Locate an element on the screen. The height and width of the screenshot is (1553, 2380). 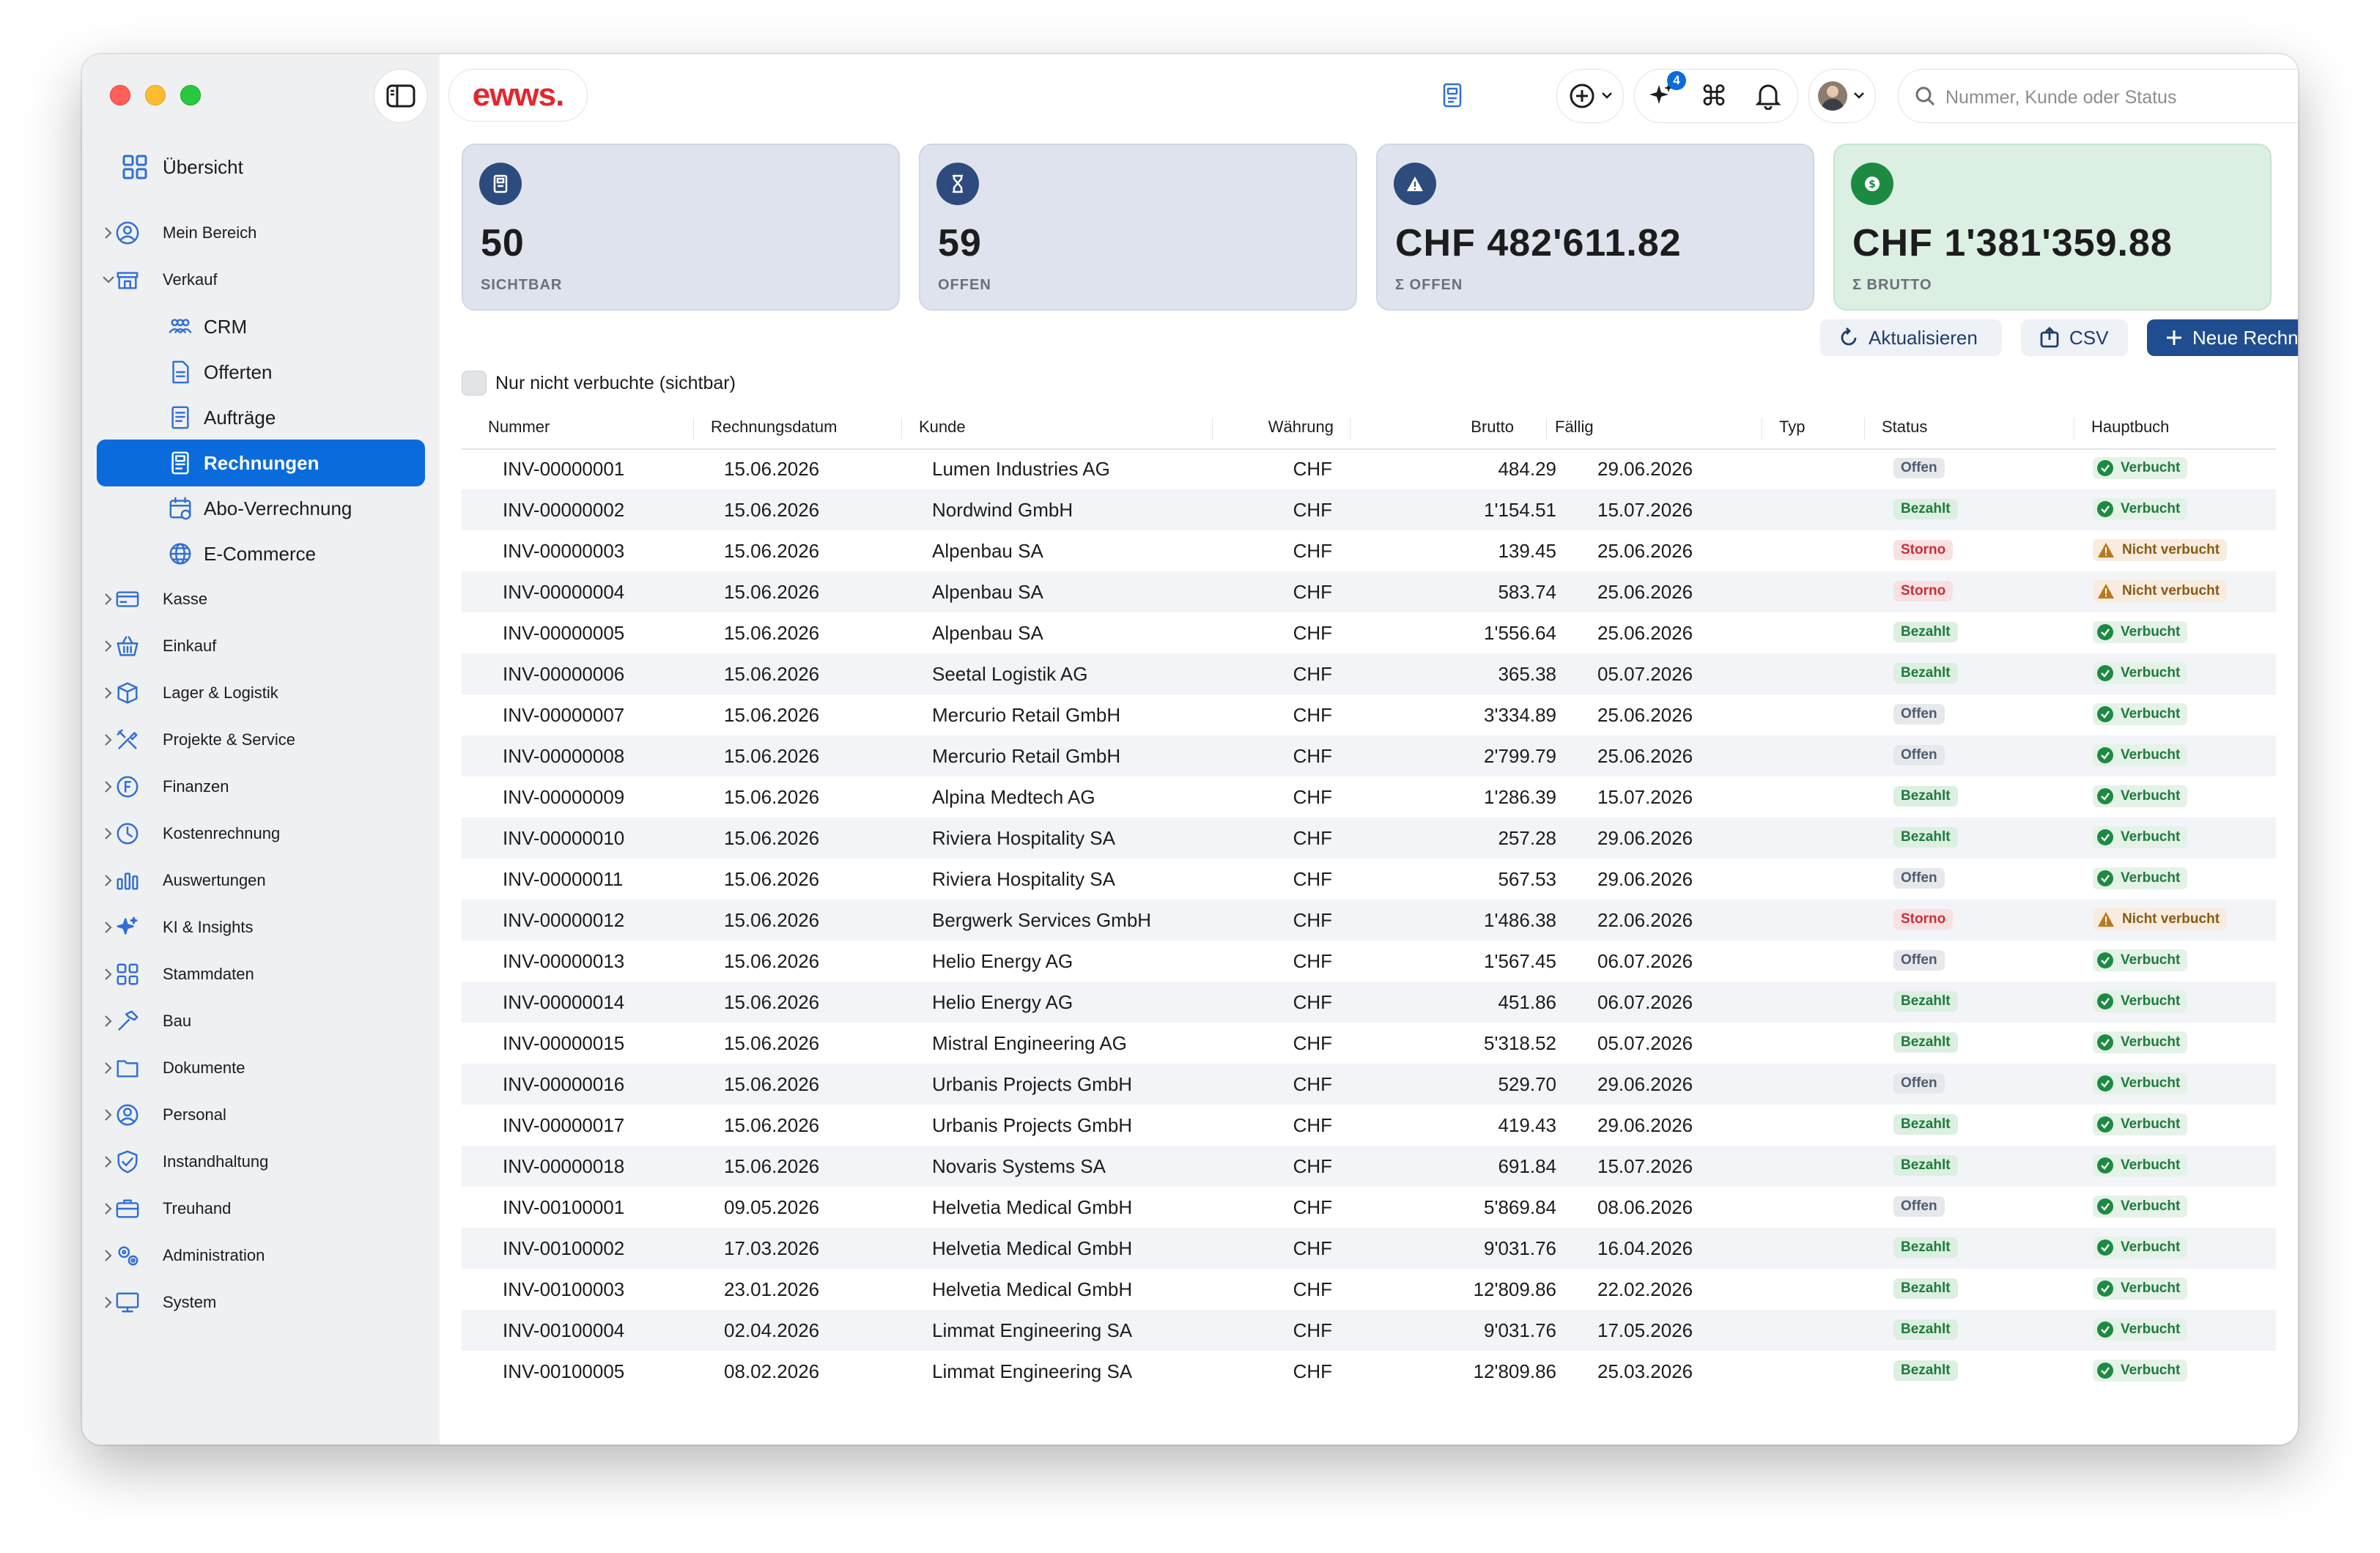
column-header-faellig: Fällig is located at coordinates (1574, 427).